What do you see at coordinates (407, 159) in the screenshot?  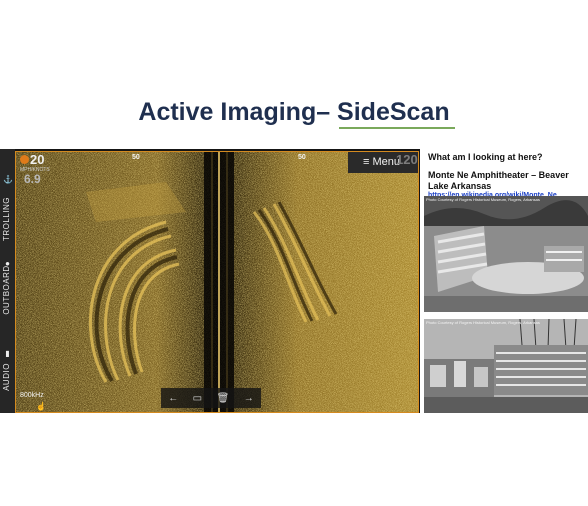 I see `zoom-readout: 120` at bounding box center [407, 159].